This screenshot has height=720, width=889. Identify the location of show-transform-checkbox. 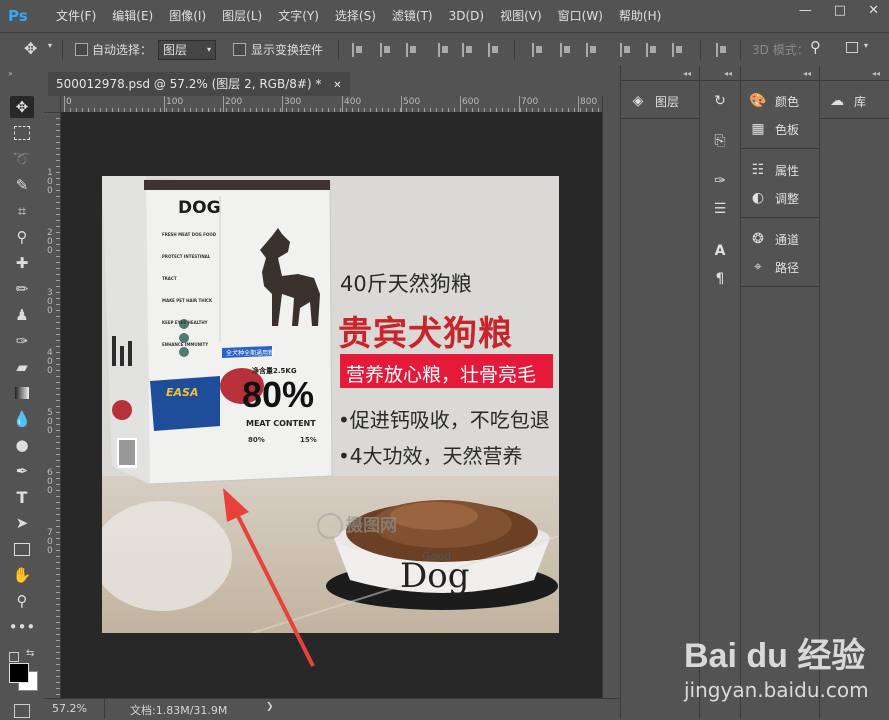
(239, 49).